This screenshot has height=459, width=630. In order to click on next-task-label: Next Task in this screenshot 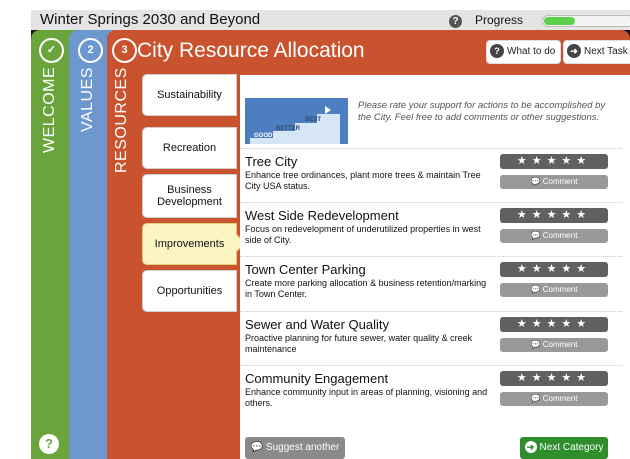, I will do `click(606, 51)`.